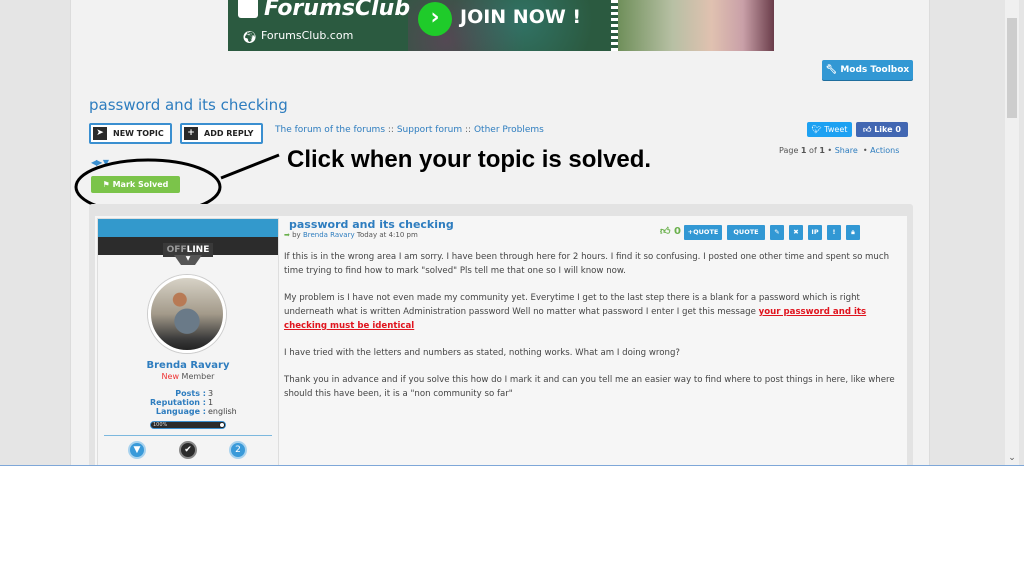 Image resolution: width=1024 pixels, height=576 pixels. What do you see at coordinates (248, 9) in the screenshot?
I see `chat-bubble-icon` at bounding box center [248, 9].